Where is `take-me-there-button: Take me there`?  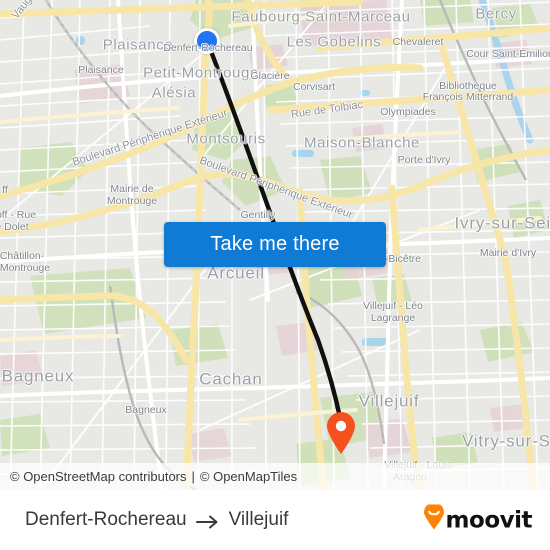 take-me-there-button: Take me there is located at coordinates (275, 244).